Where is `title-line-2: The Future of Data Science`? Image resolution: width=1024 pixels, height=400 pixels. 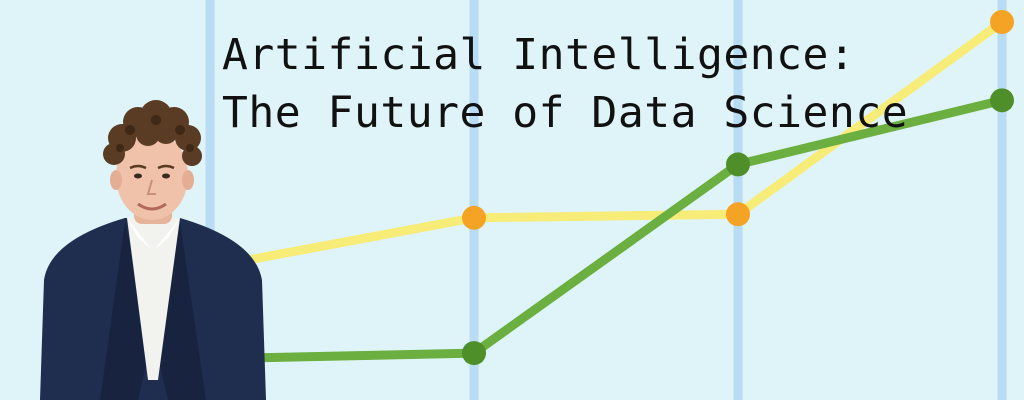
title-line-2: The Future of Data Science is located at coordinates (565, 113).